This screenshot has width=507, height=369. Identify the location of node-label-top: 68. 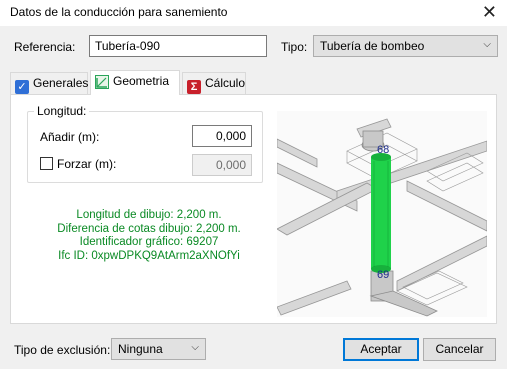
(383, 150).